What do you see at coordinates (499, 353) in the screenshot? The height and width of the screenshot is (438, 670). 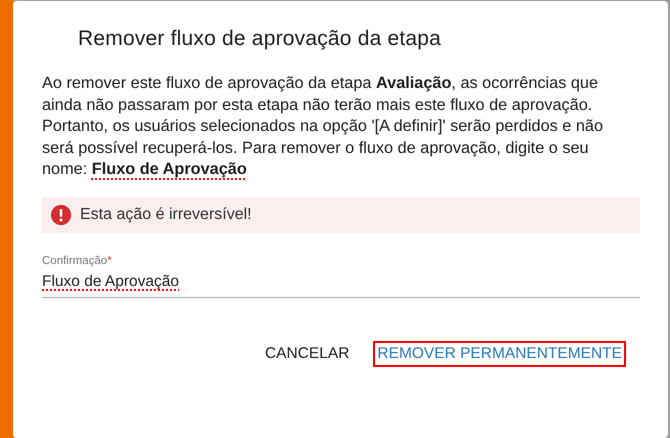 I see `remove-button: REMOVER PERMANENTEMENTE` at bounding box center [499, 353].